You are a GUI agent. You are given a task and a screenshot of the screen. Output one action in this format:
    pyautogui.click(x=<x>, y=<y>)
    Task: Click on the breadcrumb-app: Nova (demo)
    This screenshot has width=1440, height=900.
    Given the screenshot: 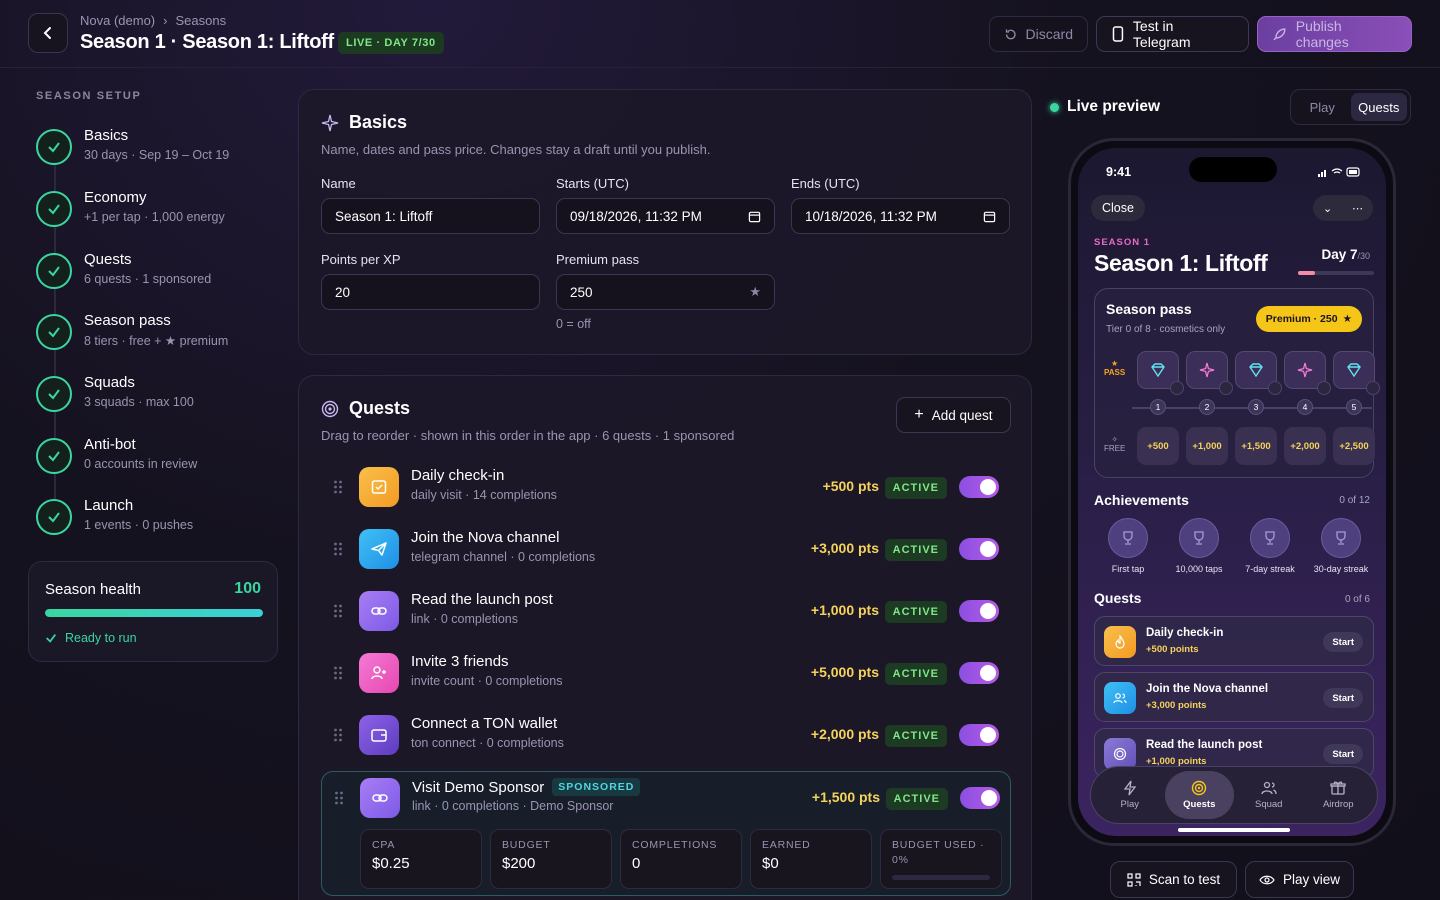 What is the action you would take?
    pyautogui.click(x=117, y=20)
    